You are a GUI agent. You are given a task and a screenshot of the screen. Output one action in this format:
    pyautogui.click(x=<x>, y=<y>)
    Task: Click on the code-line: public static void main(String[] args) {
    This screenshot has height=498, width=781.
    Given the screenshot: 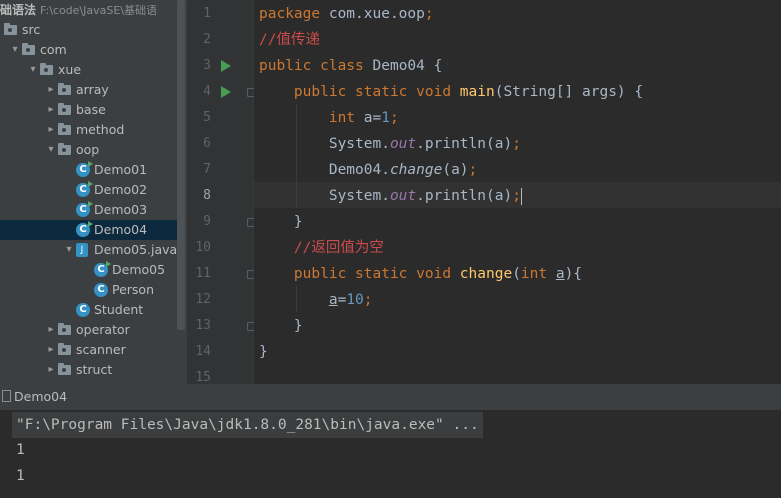 What is the action you would take?
    pyautogui.click(x=451, y=92)
    